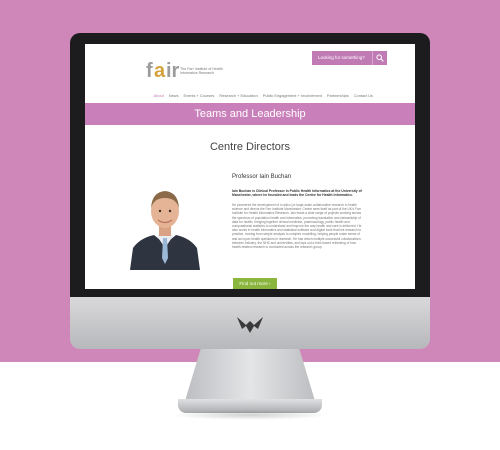 The image size is (500, 450). What do you see at coordinates (292, 96) in the screenshot?
I see `nav-item-public-engagement: Public Engagement + Involvement` at bounding box center [292, 96].